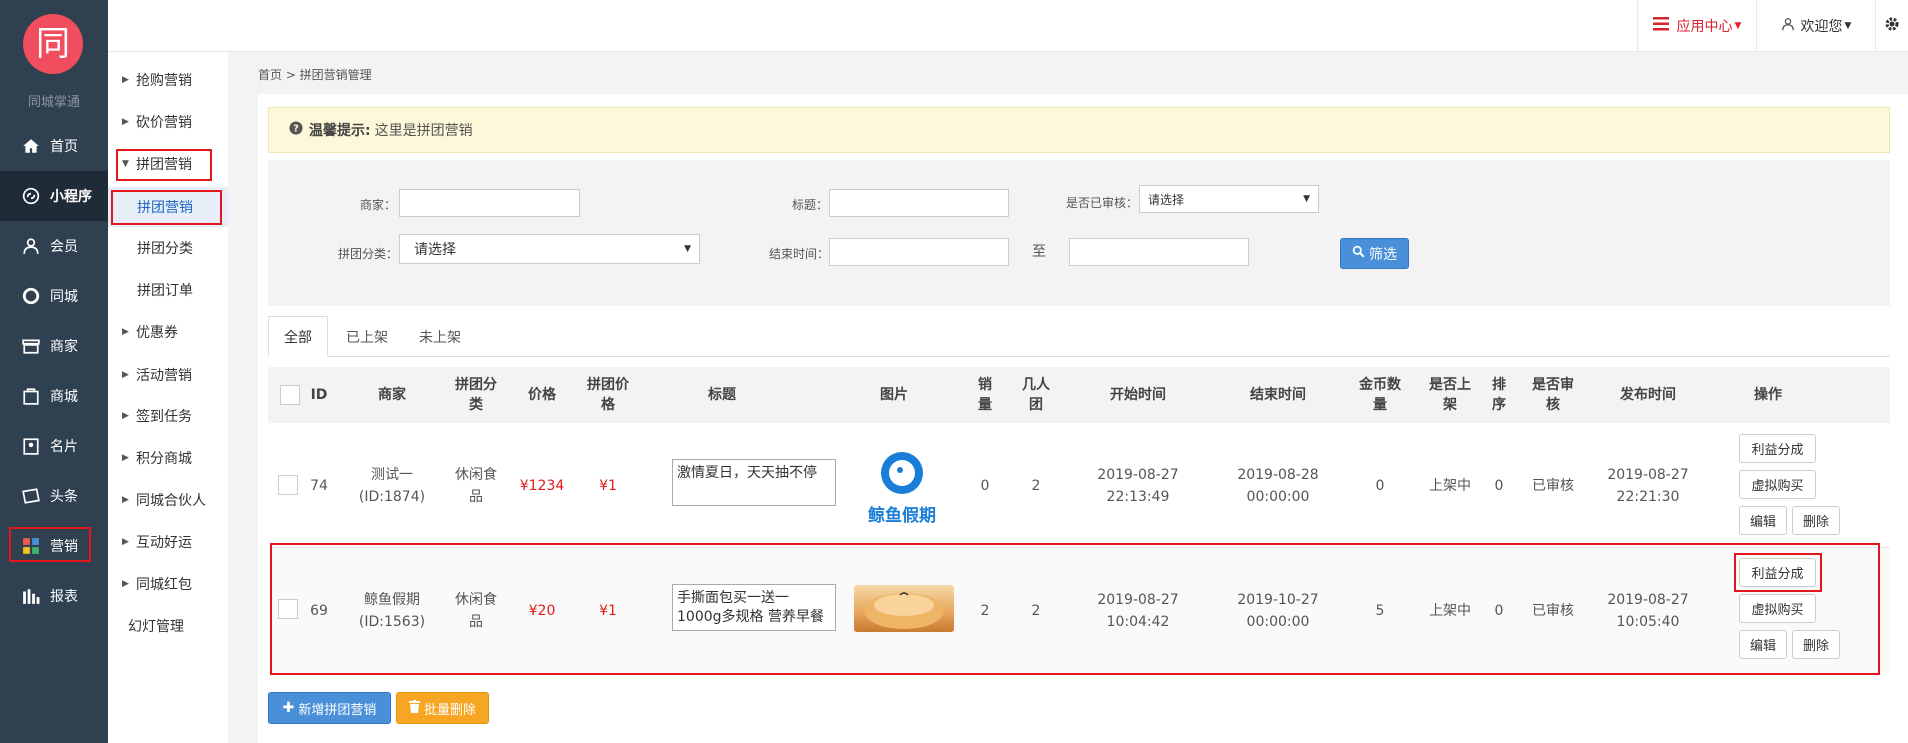  What do you see at coordinates (54, 196) in the screenshot?
I see `nav-item-miniapp: 小程序` at bounding box center [54, 196].